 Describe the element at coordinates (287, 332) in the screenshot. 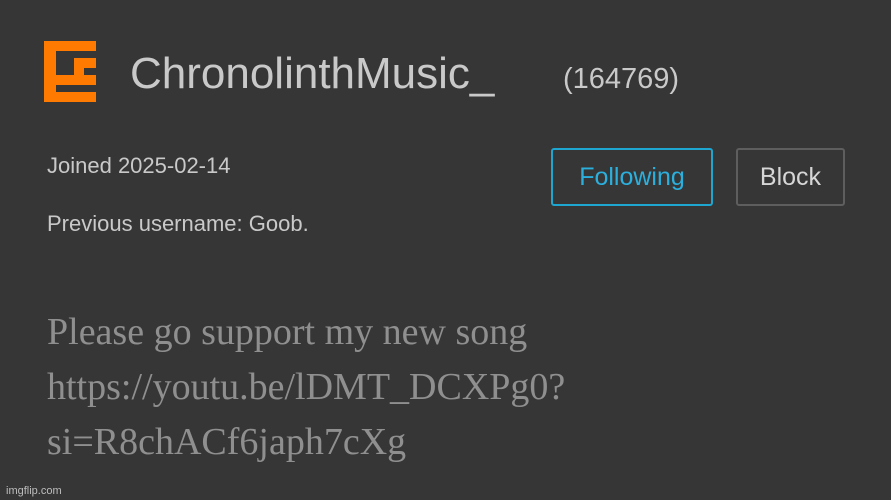

I see `bio-line: Please go support my new song` at that location.